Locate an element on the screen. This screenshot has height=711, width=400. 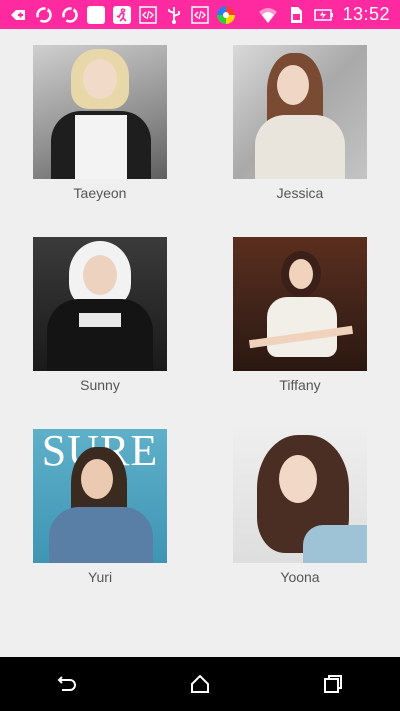
run-icon is located at coordinates (122, 15).